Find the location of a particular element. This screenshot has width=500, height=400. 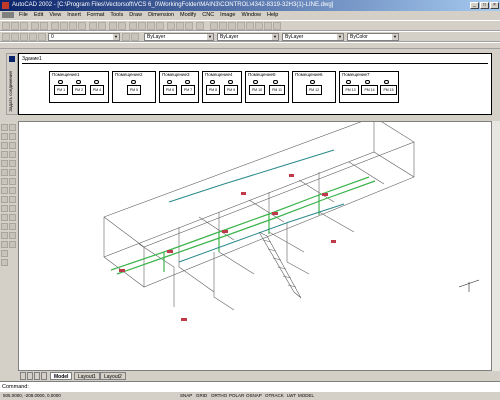

room-unit: PM 13 is located at coordinates (350, 87).